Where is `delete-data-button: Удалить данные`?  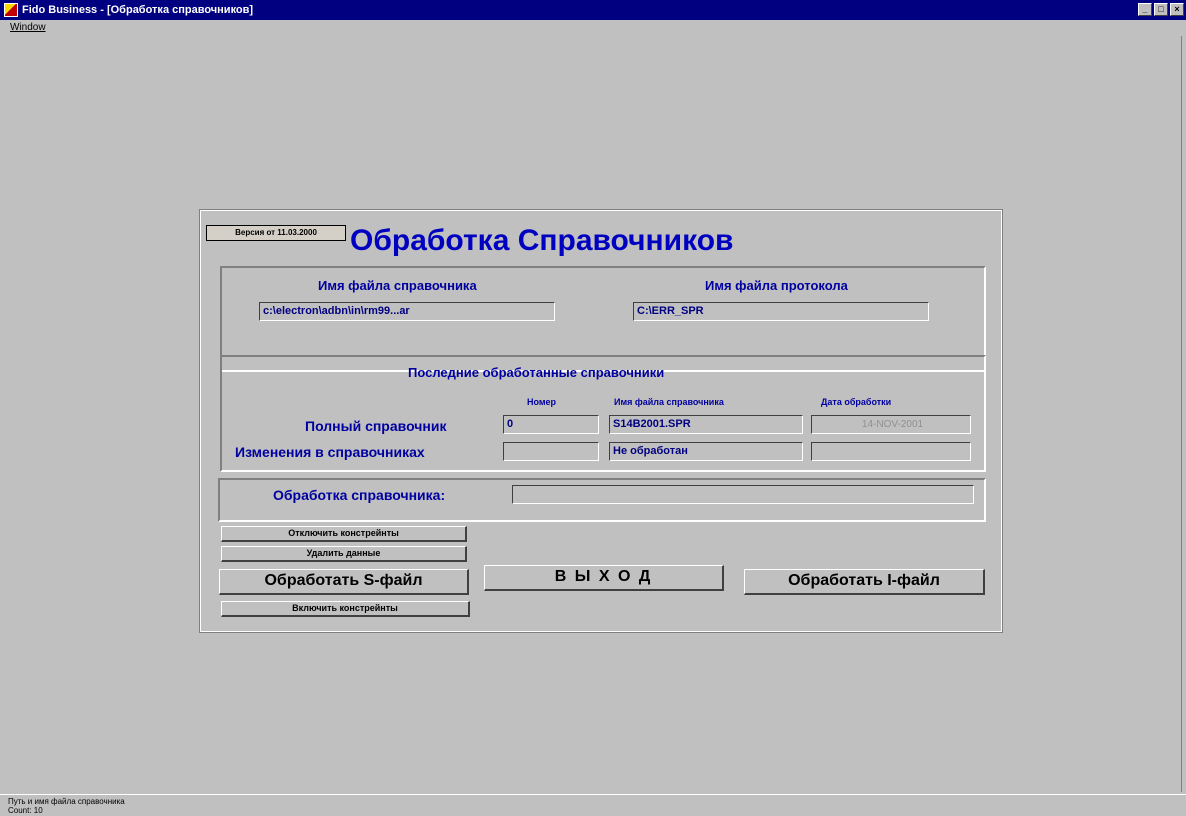
delete-data-button: Удалить данные is located at coordinates (344, 554).